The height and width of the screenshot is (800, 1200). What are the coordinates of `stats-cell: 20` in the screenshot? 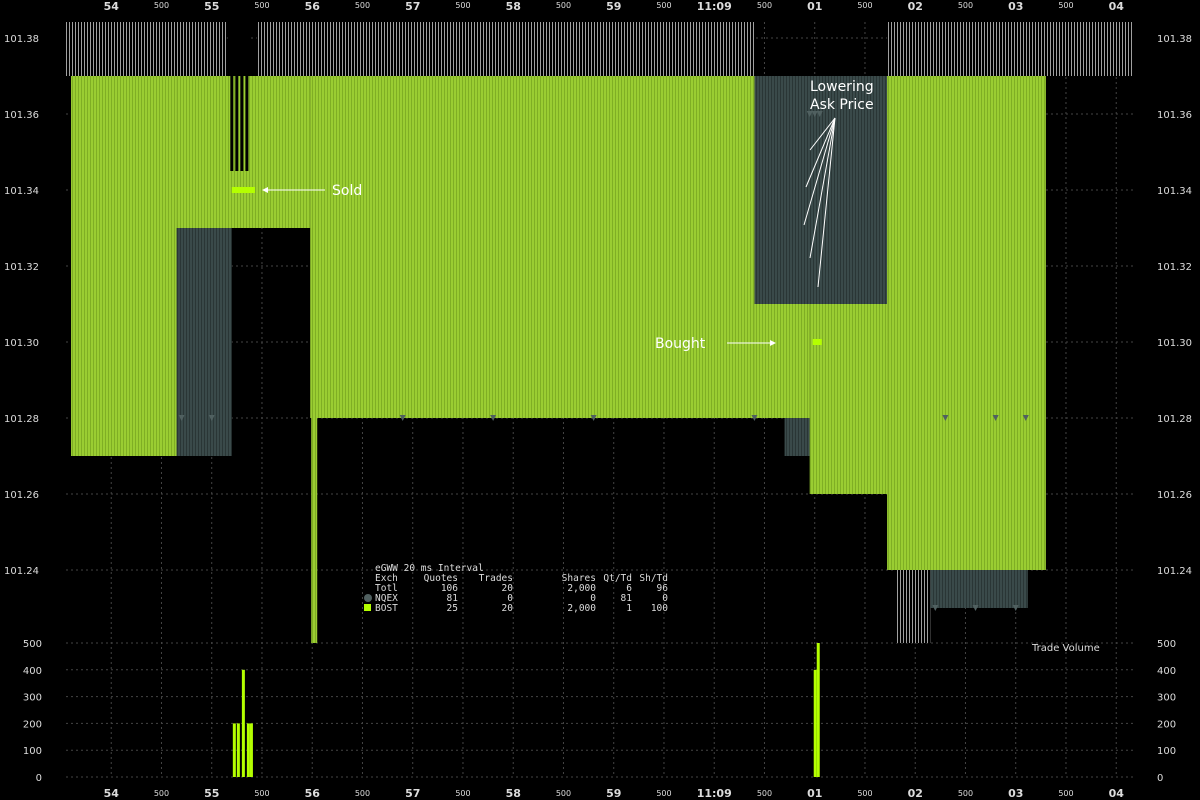 It's located at (508, 608).